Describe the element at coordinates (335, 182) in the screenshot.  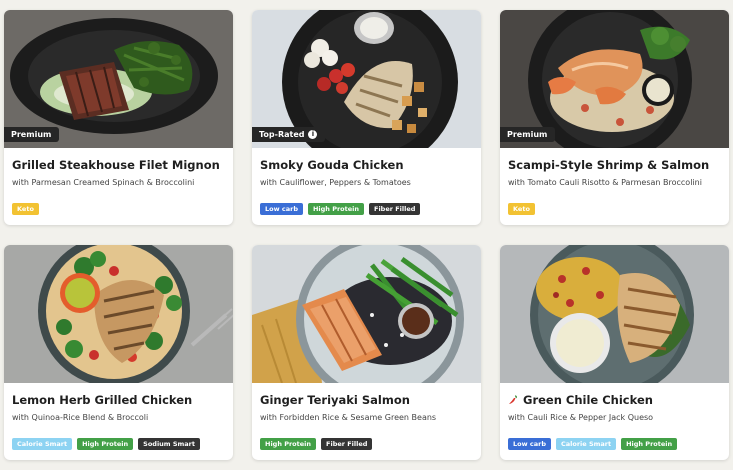
I see `meal-description: with Cauliflower, Peppers & Tomatoes` at that location.